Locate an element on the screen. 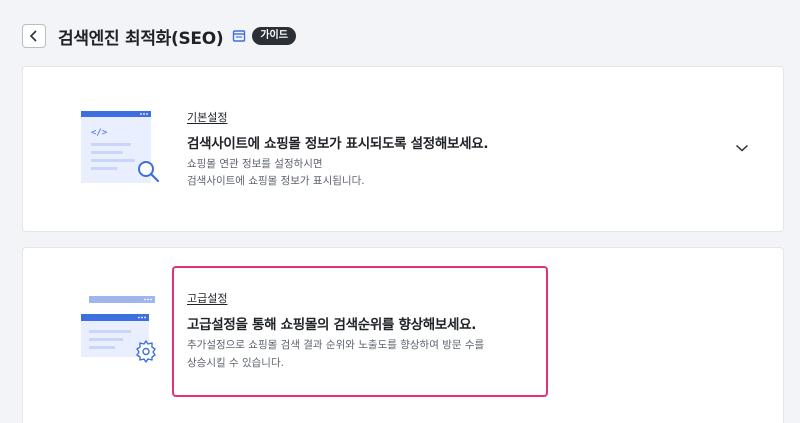  settings-gear-icon is located at coordinates (118, 329).